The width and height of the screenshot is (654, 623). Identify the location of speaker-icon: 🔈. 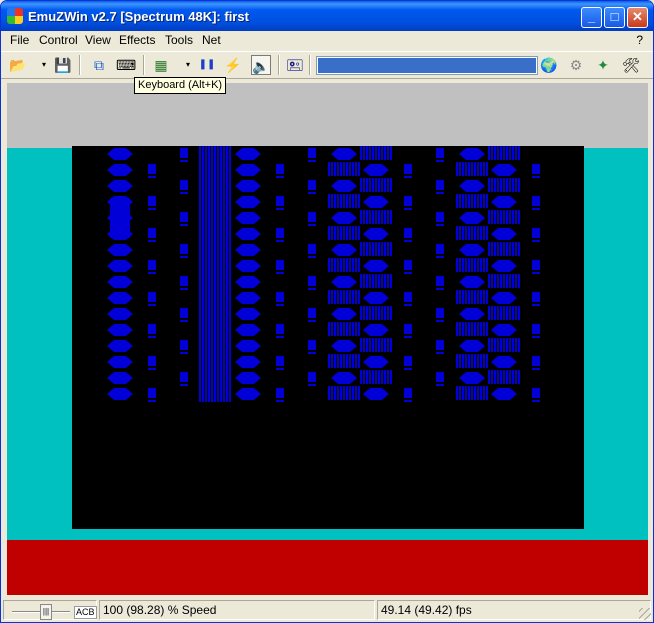
(261, 65).